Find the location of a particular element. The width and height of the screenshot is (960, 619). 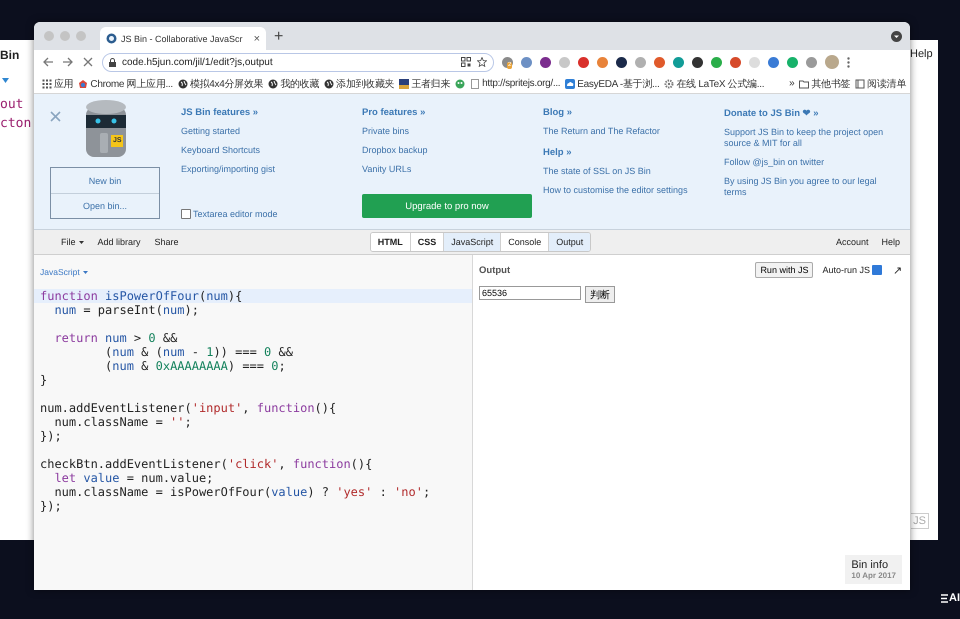

tab-title: JS Bin - Collaborative JavaScr is located at coordinates (182, 39).